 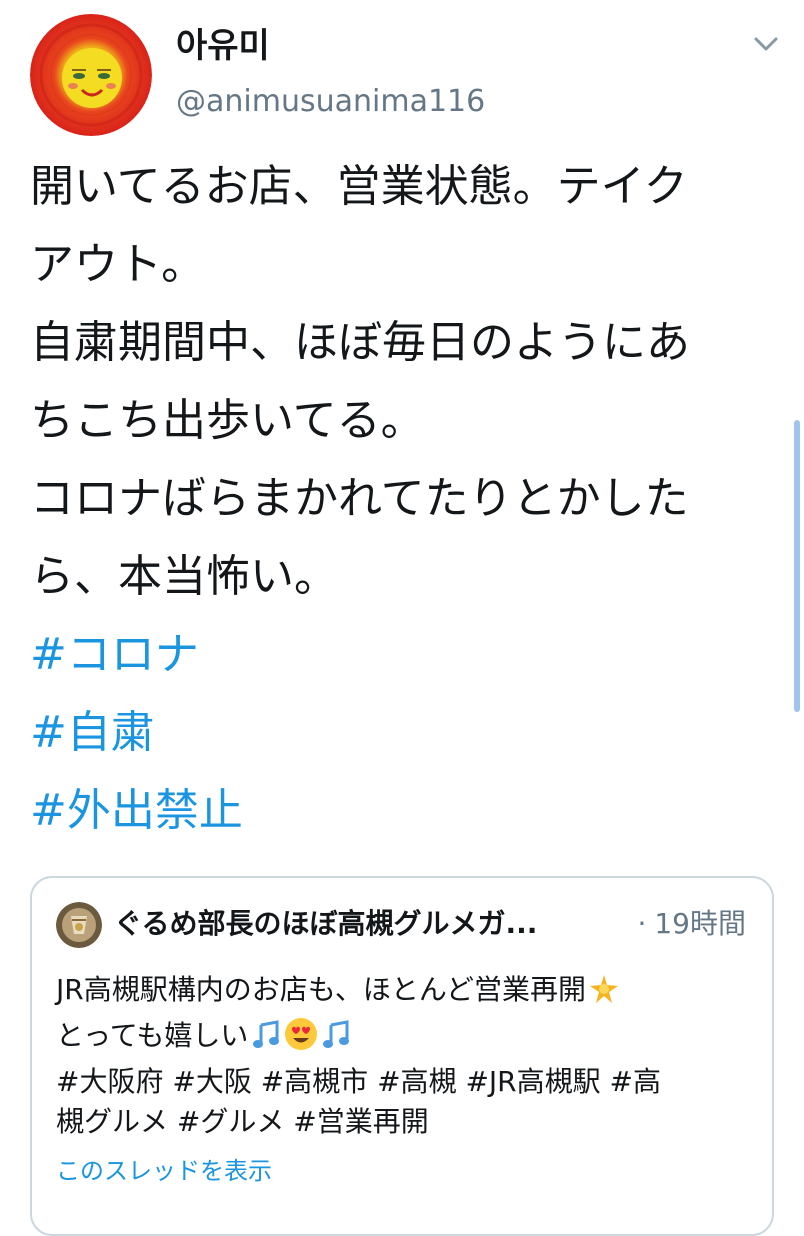 I want to click on author-display-name: 아유미, so click(x=223, y=46).